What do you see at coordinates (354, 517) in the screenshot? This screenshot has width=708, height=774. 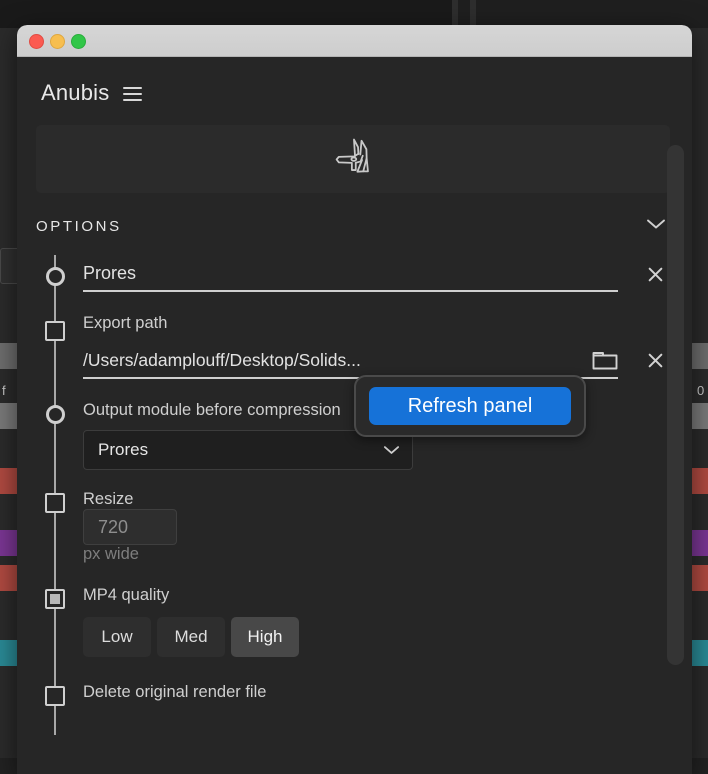 I see `option-row-resize: Resize 720 px wide` at bounding box center [354, 517].